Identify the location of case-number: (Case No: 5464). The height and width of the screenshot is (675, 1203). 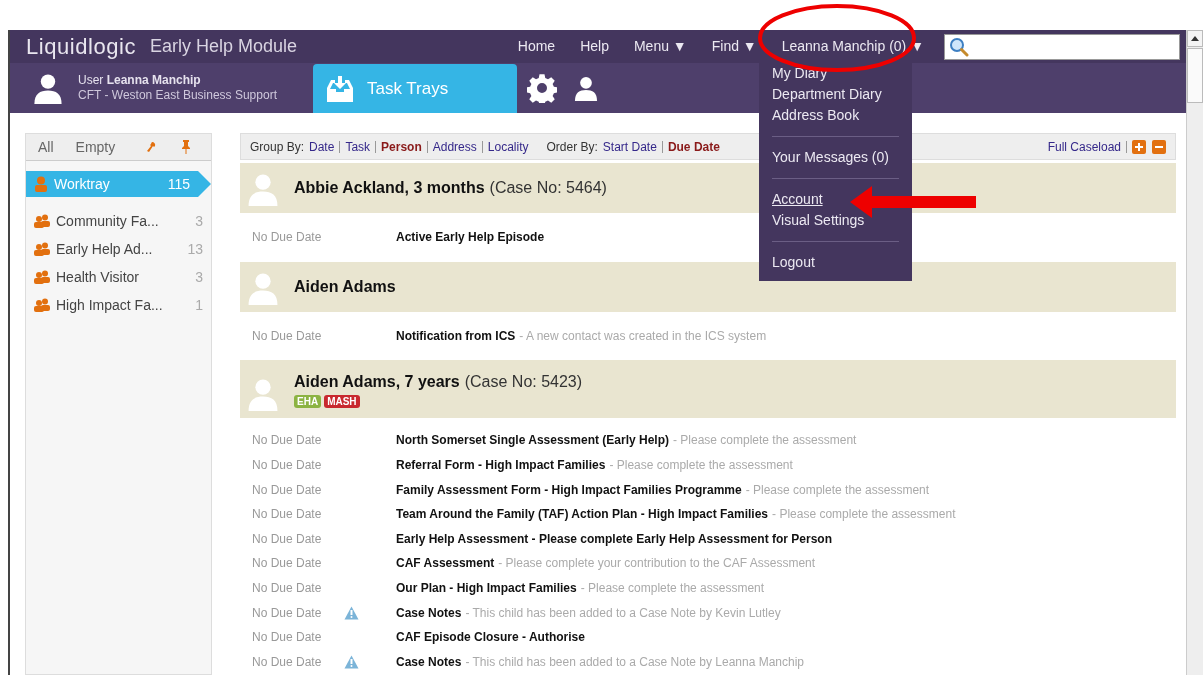
(548, 188).